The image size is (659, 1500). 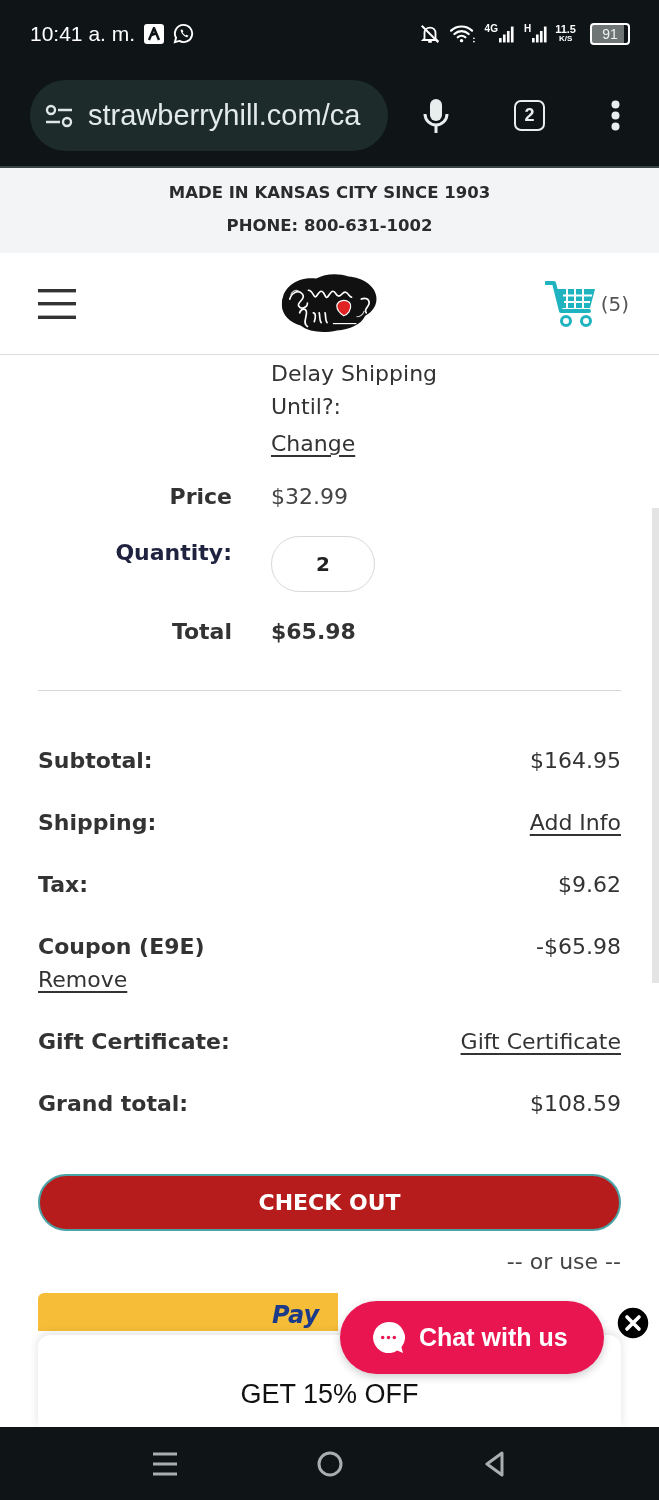 What do you see at coordinates (429, 33) in the screenshot?
I see `bell-off-icon` at bounding box center [429, 33].